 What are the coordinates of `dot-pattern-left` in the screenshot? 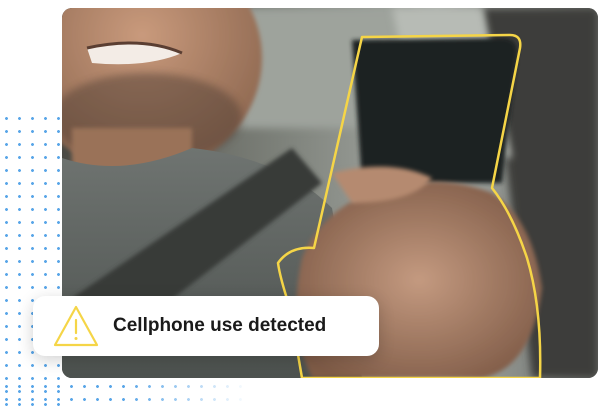 It's located at (31, 261).